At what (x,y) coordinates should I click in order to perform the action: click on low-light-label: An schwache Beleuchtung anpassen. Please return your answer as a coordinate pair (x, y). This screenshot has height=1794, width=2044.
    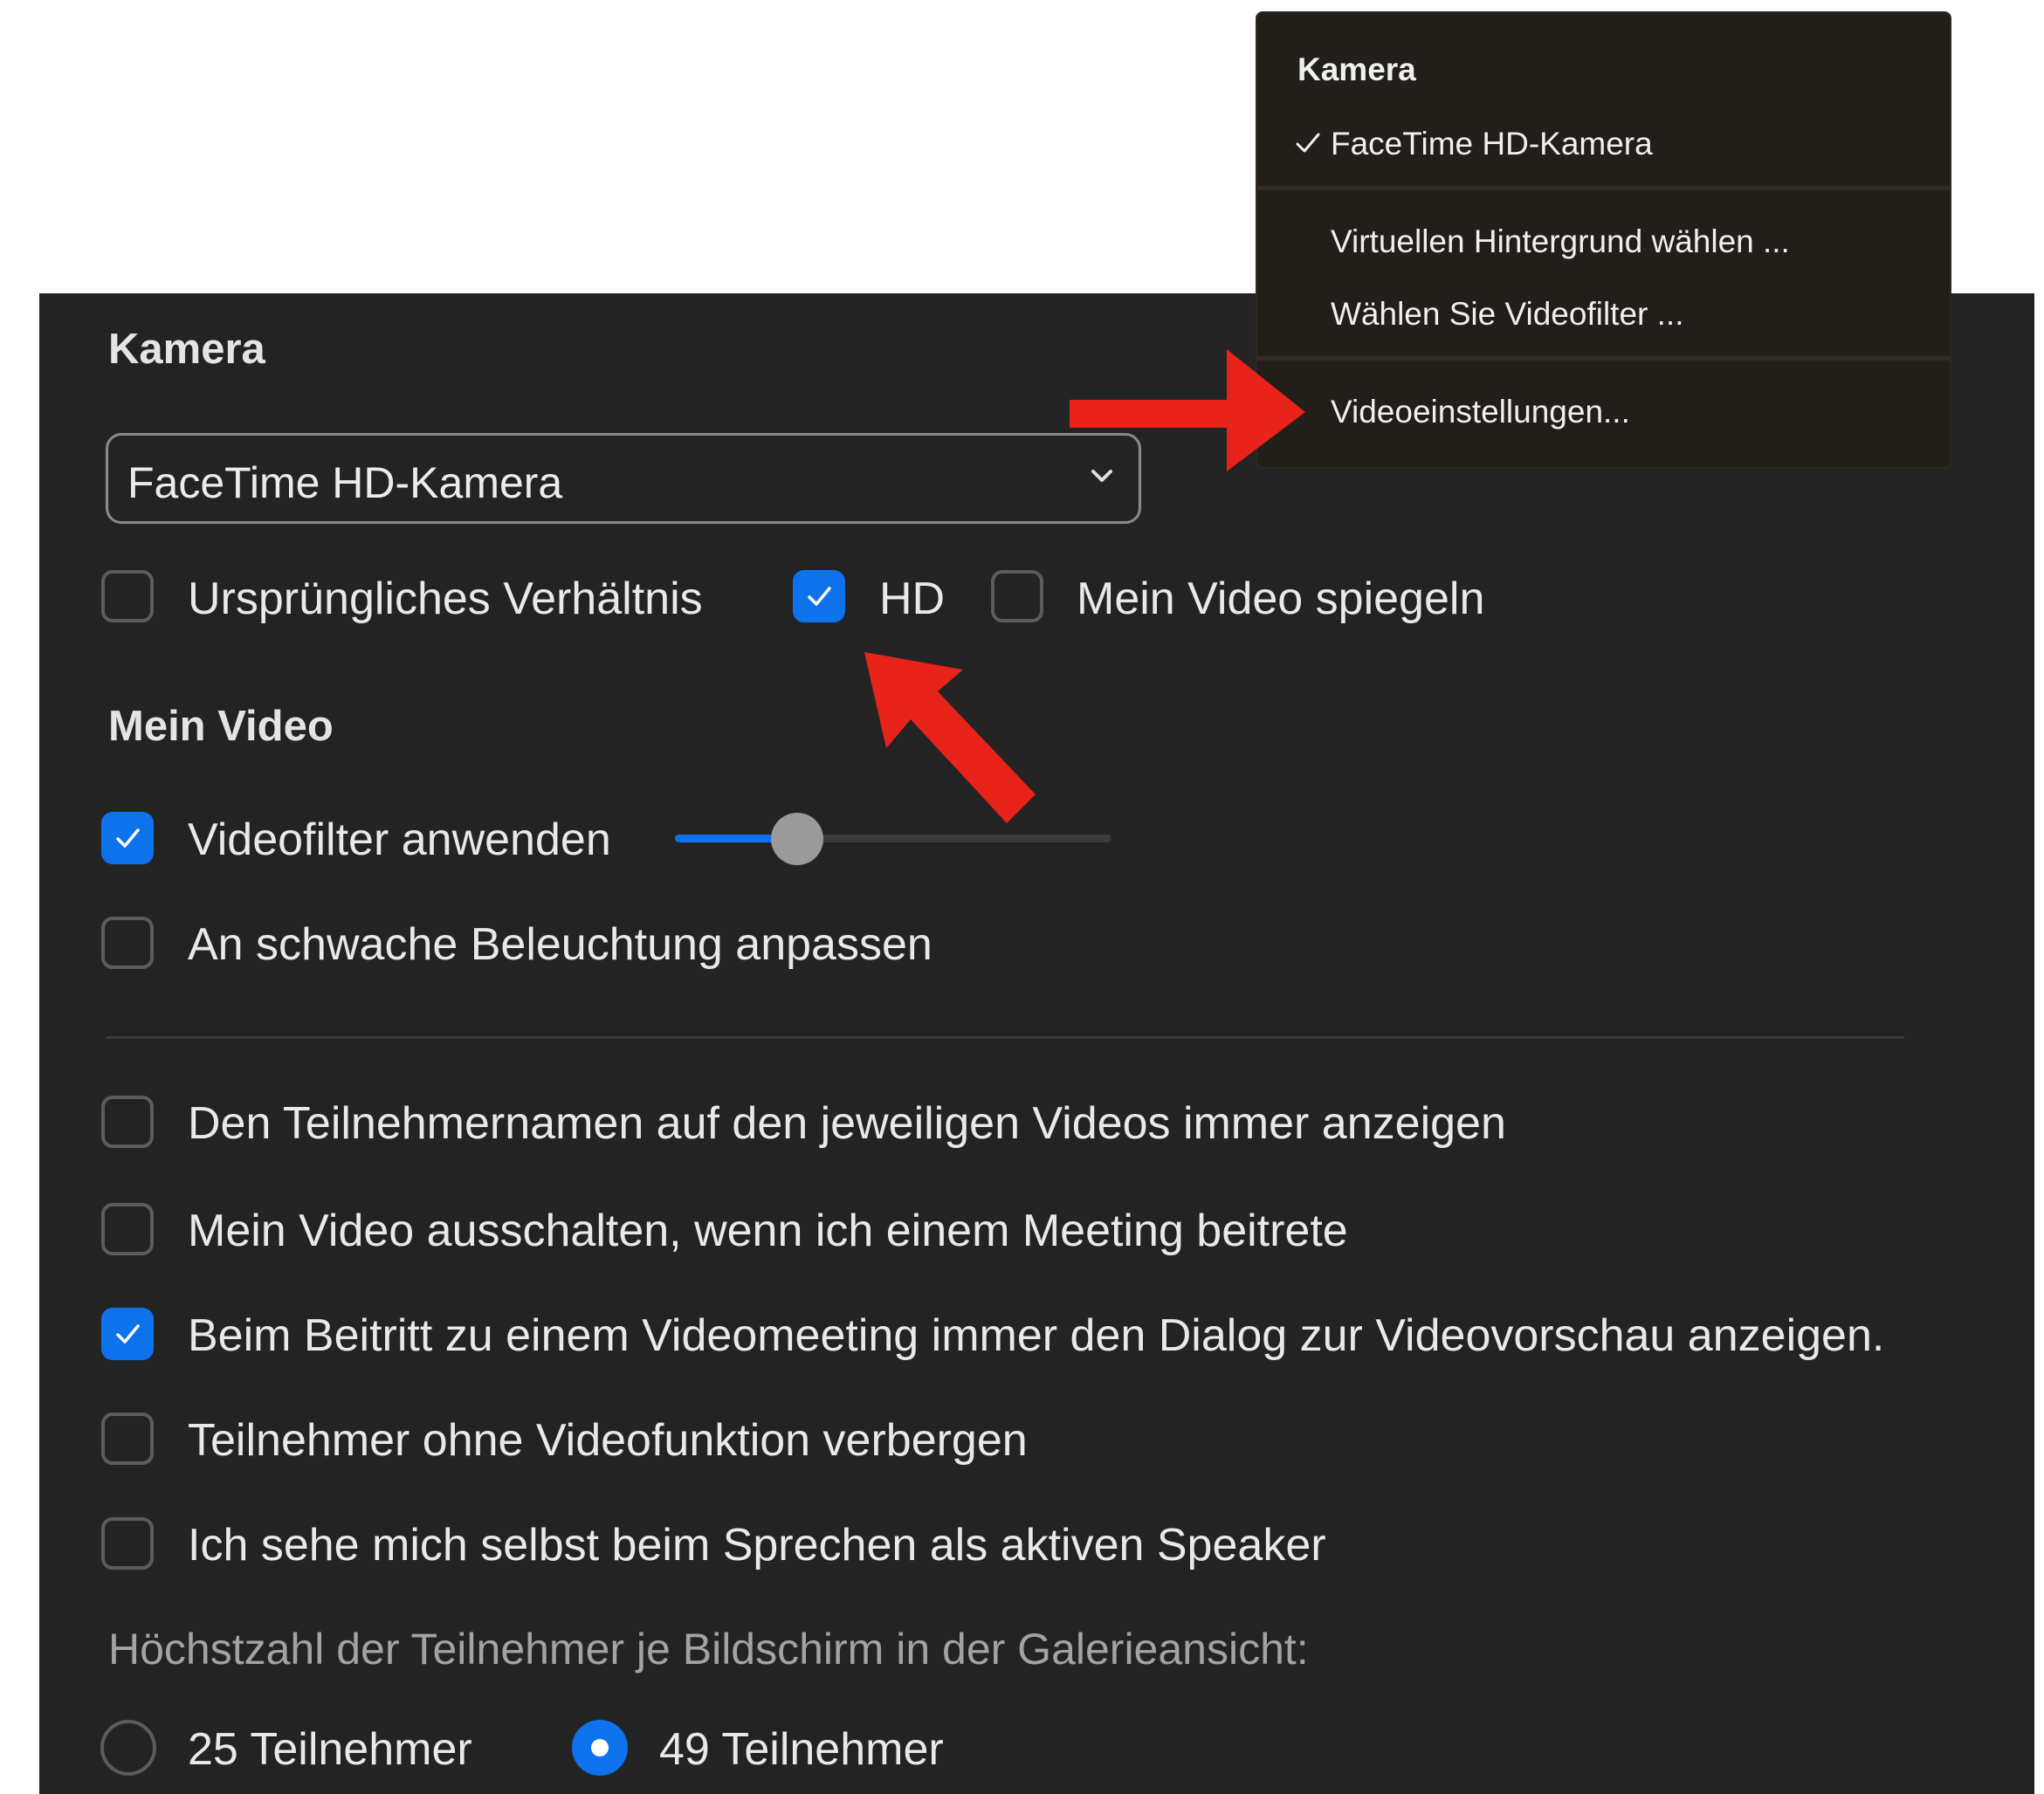
    Looking at the image, I should click on (560, 944).